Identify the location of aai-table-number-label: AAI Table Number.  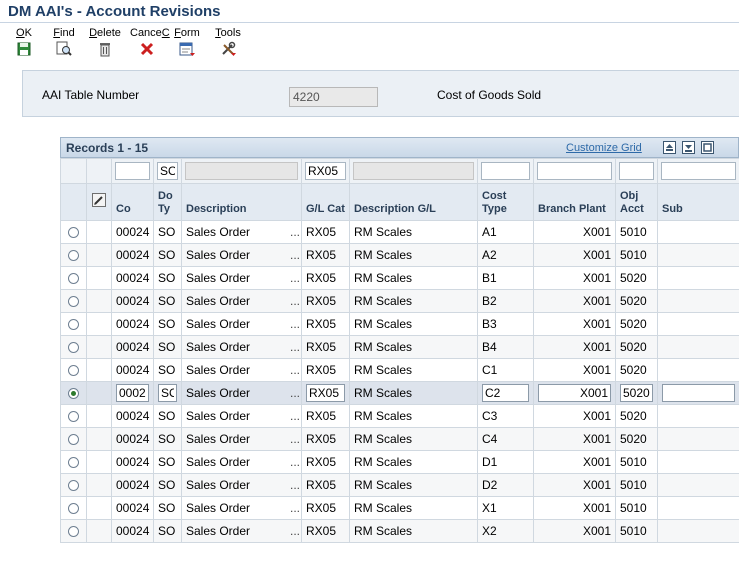
(91, 95).